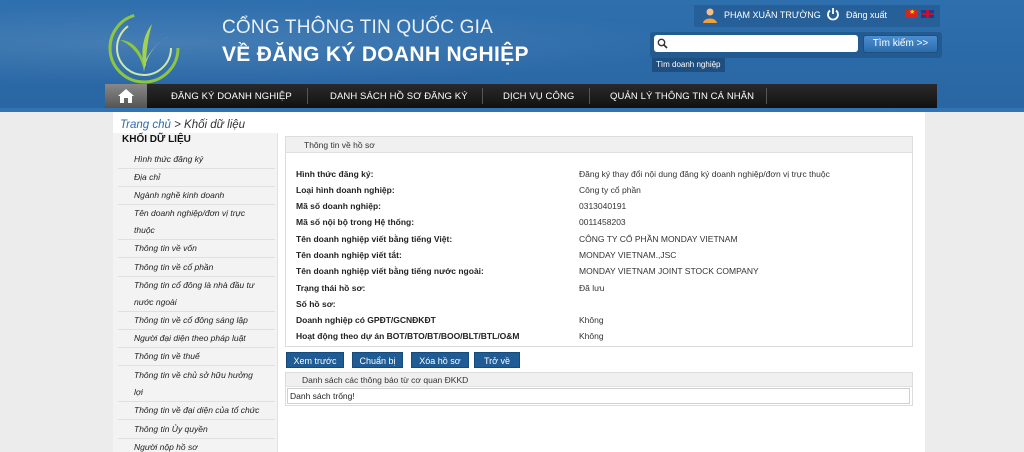 The image size is (1024, 452). I want to click on notices-title: Danh sách các thông báo từ cơ quan ĐKKD, so click(385, 380).